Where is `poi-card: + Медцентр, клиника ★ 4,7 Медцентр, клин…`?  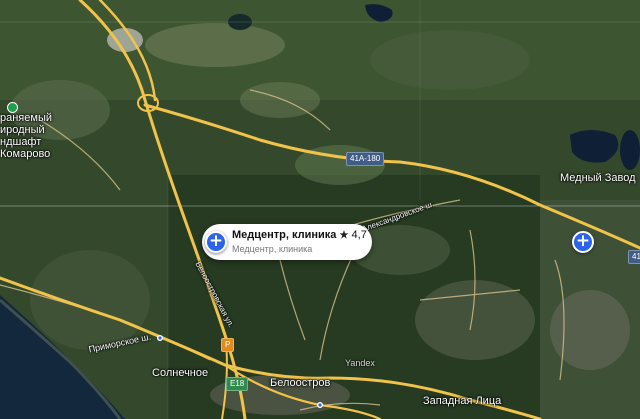
poi-card: + Медцентр, клиника ★ 4,7 Медцентр, клин… is located at coordinates (287, 242).